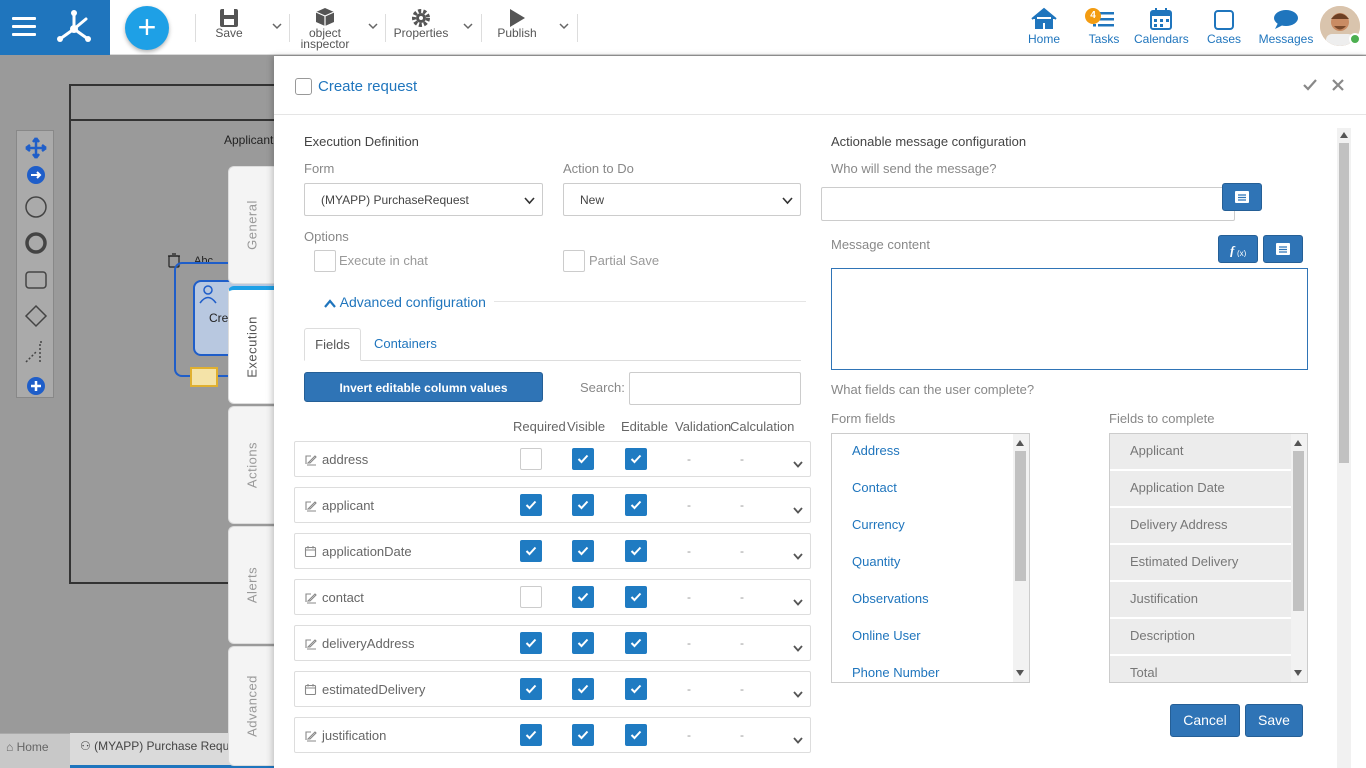  What do you see at coordinates (922, 600) in the screenshot?
I see `list-item: Observations` at bounding box center [922, 600].